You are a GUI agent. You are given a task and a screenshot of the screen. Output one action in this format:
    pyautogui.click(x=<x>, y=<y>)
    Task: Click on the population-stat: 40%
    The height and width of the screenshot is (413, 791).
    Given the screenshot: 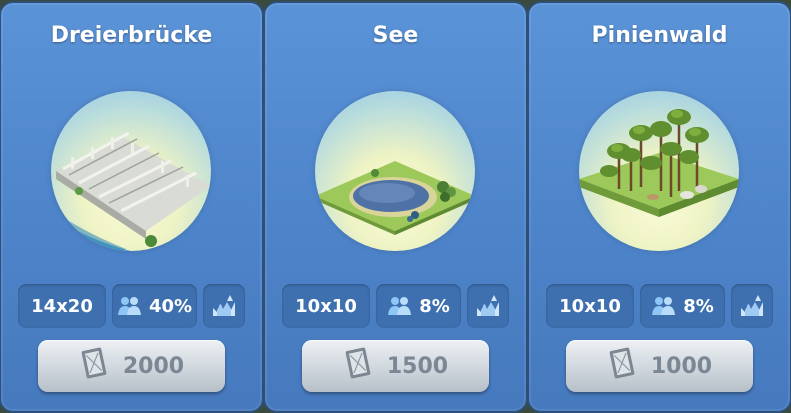 What is the action you would take?
    pyautogui.click(x=154, y=306)
    